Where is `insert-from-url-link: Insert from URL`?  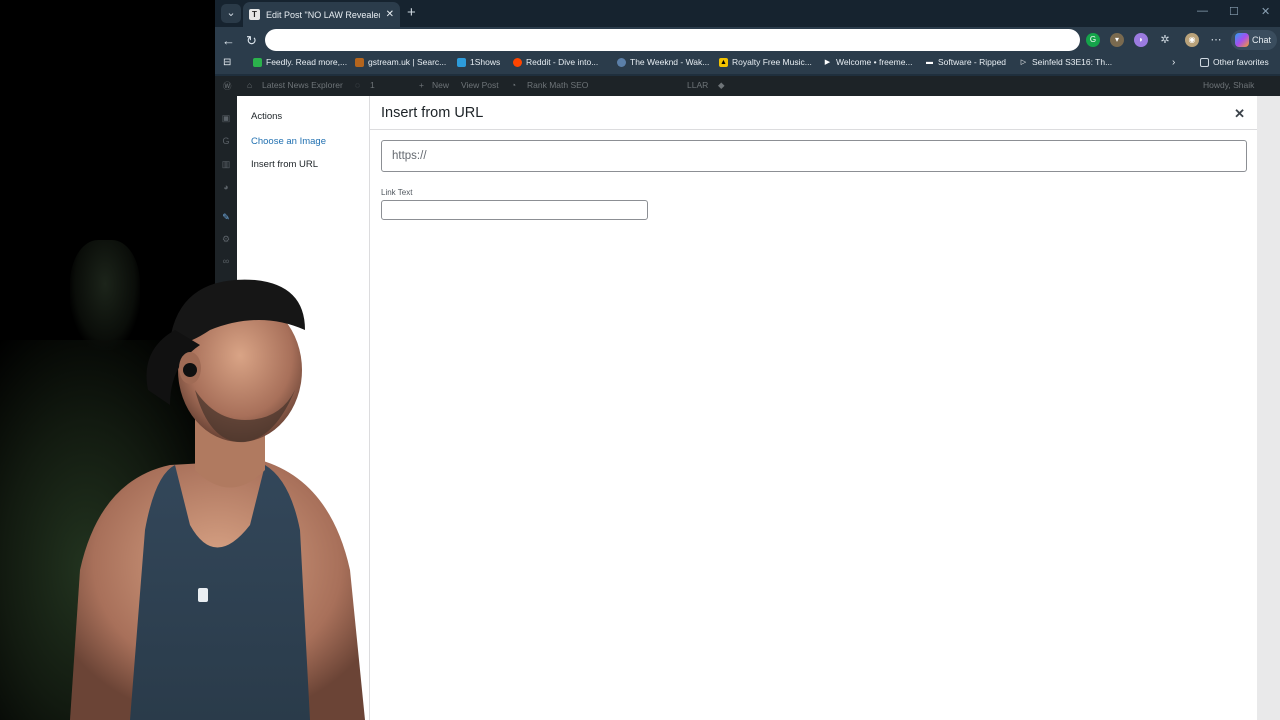
insert-from-url-link: Insert from URL is located at coordinates (284, 164).